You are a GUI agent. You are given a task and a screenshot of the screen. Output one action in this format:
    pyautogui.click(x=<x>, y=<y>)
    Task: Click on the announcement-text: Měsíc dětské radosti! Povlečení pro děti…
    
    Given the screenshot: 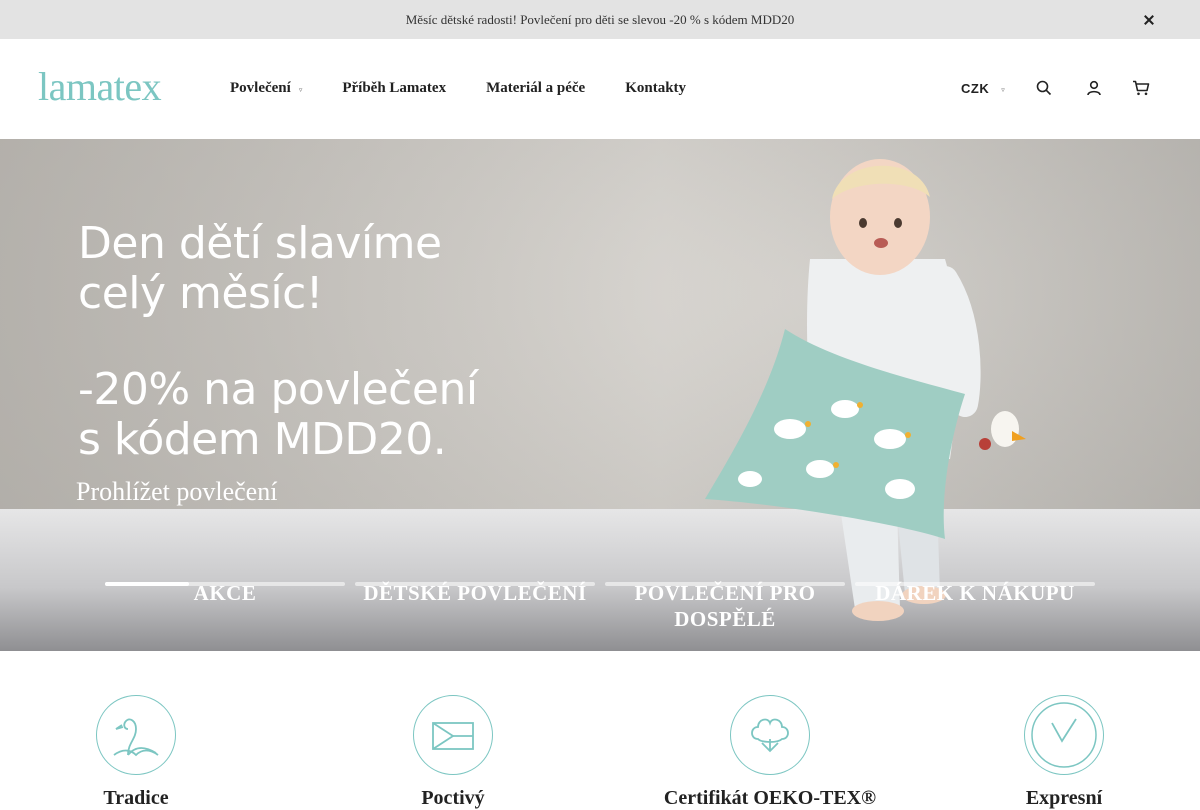 What is the action you would take?
    pyautogui.click(x=600, y=19)
    